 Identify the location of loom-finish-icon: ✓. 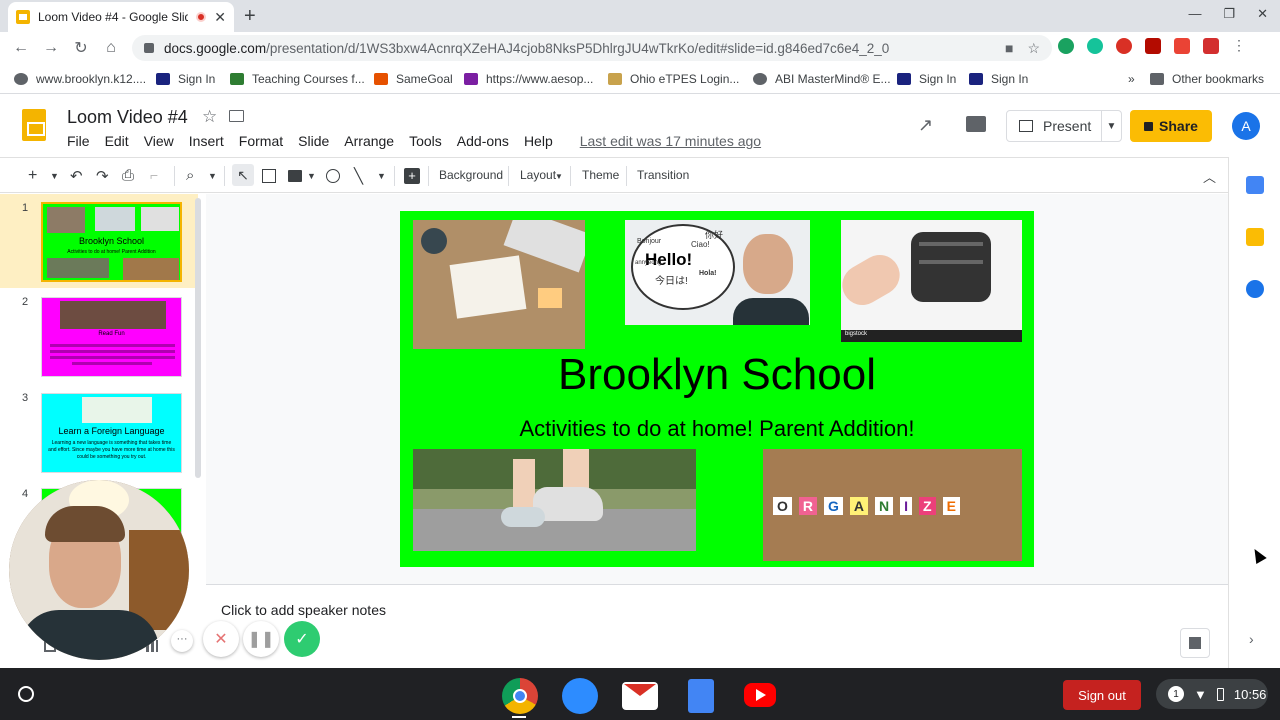
(302, 639).